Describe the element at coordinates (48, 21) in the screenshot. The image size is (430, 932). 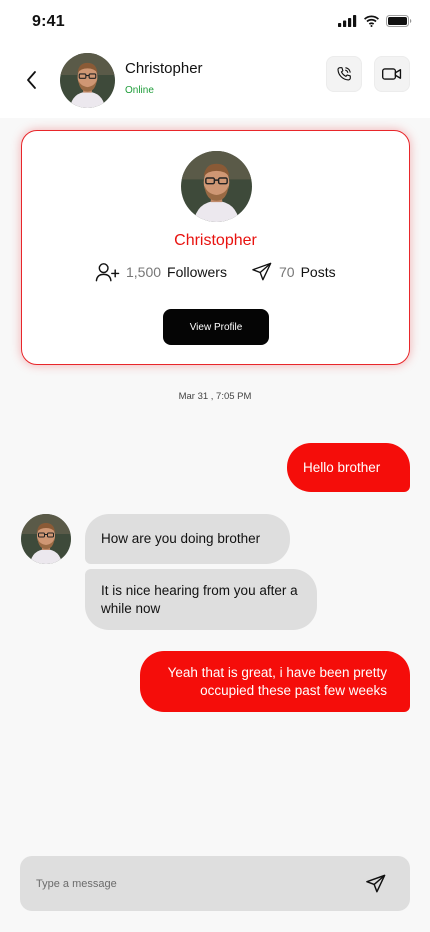
I see `status-time: 9:41` at that location.